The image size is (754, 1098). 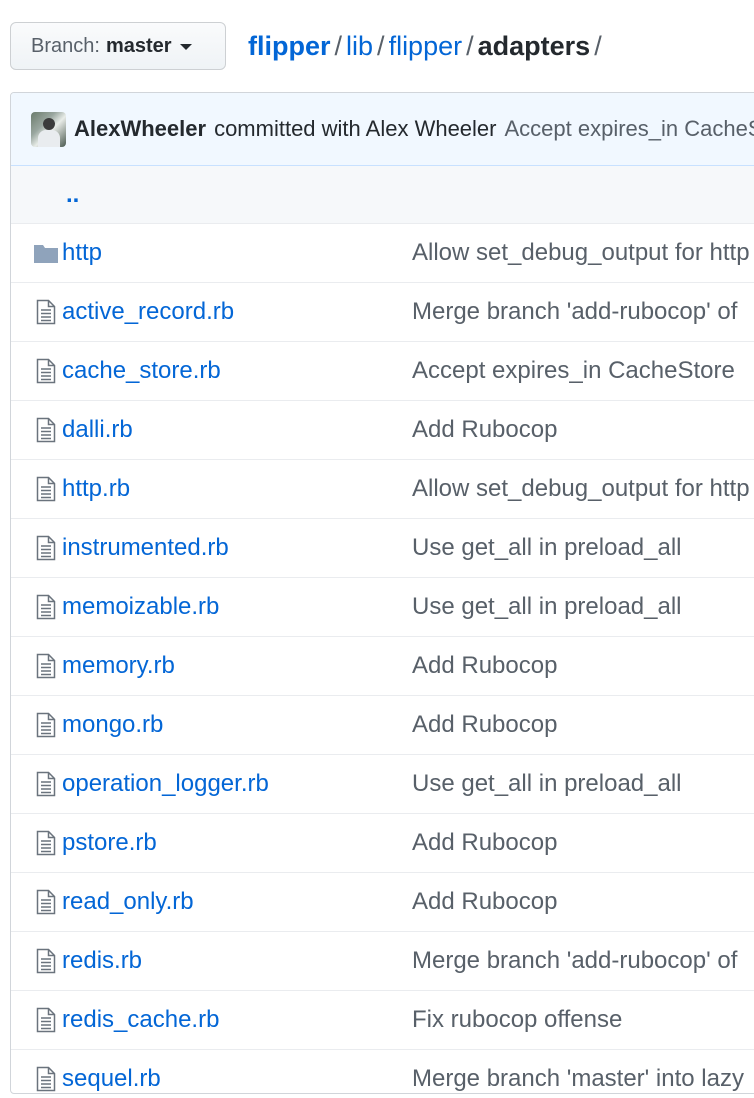 I want to click on file-commit-message-link: Accept expires_in CacheStore, so click(x=573, y=370).